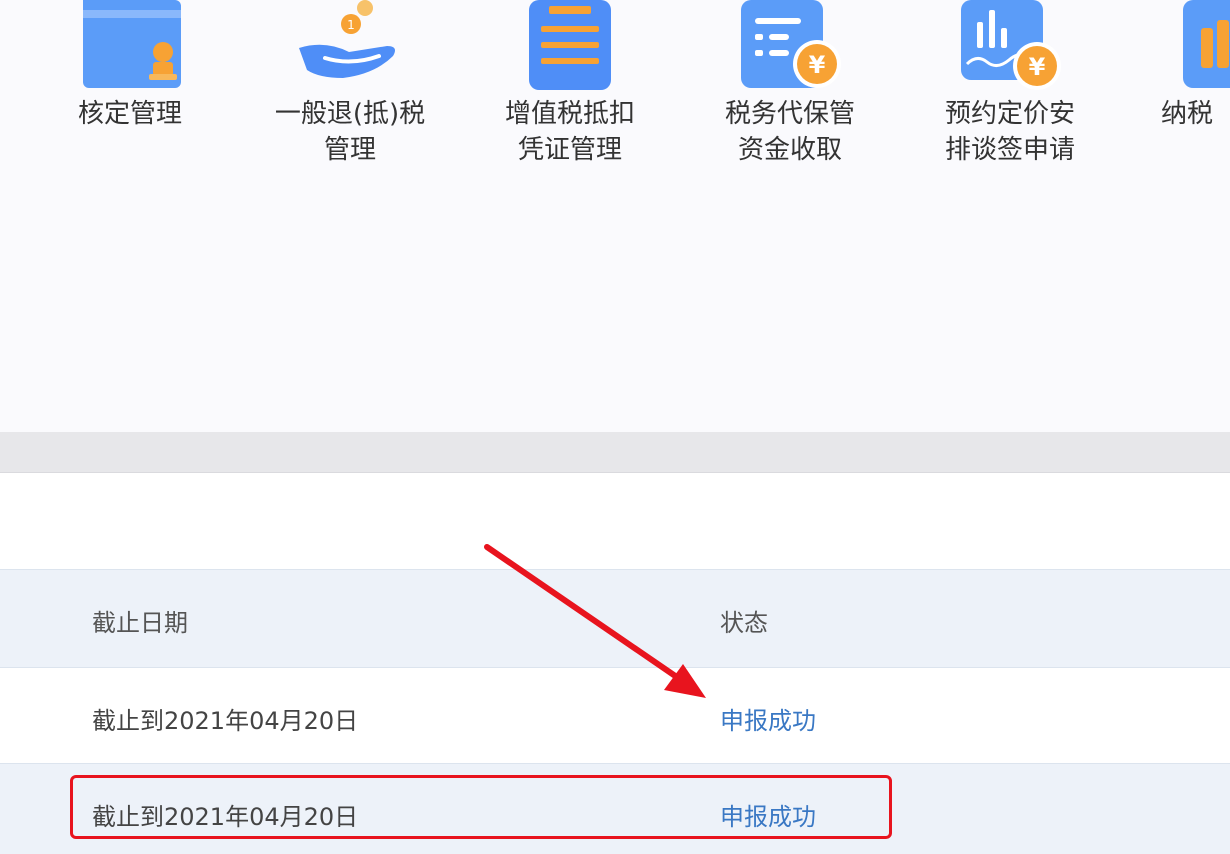 This screenshot has width=1230, height=854. Describe the element at coordinates (744, 623) in the screenshot. I see `header-status: 状态` at that location.